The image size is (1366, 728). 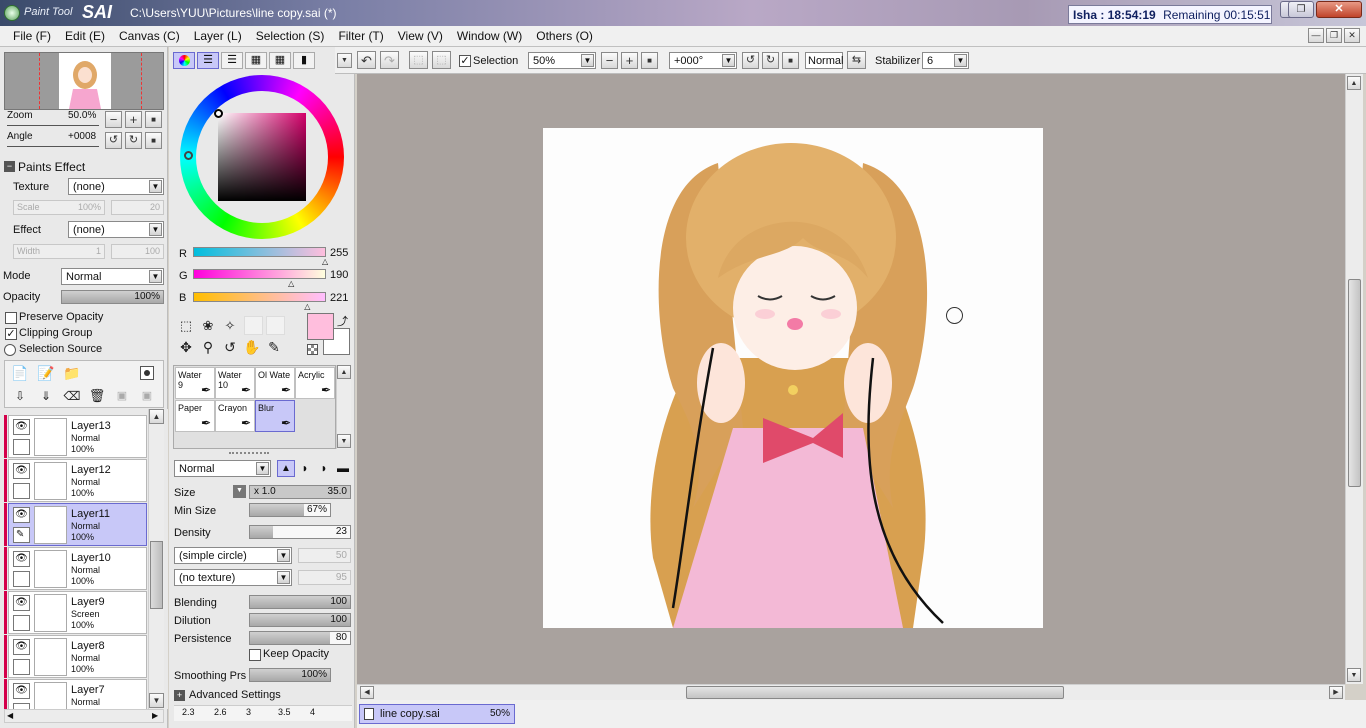 What do you see at coordinates (564, 36) in the screenshot?
I see `menu-item-8: Others (O)` at bounding box center [564, 36].